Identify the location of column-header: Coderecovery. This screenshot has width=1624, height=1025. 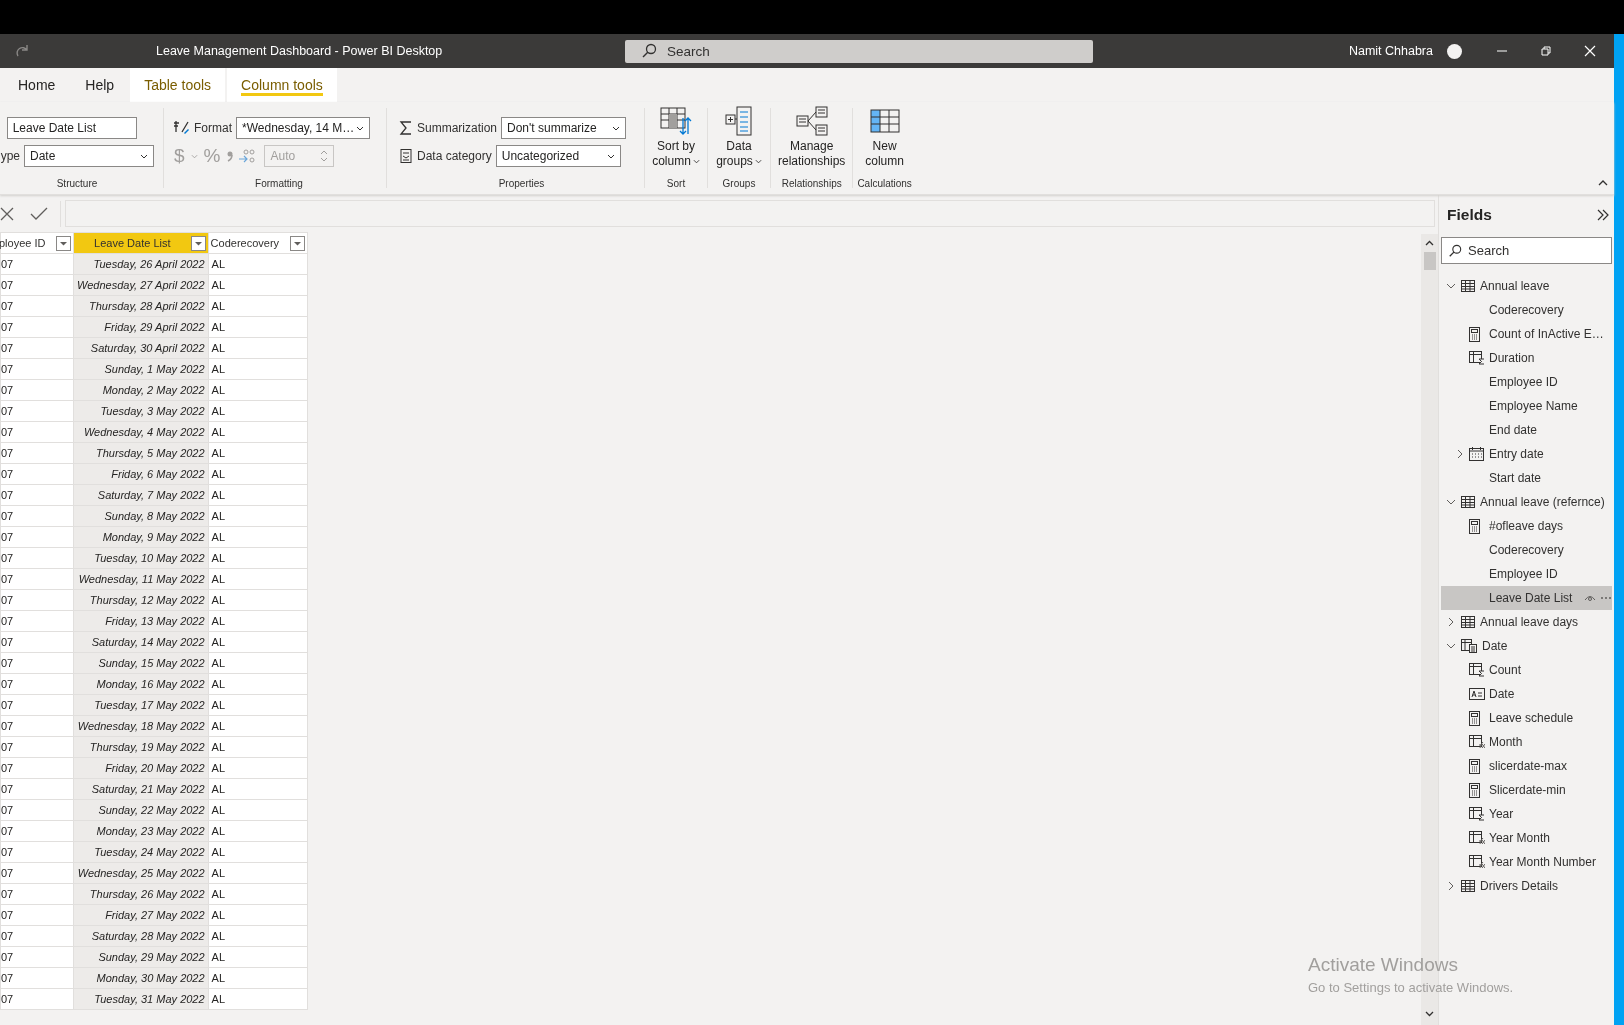
(258, 243).